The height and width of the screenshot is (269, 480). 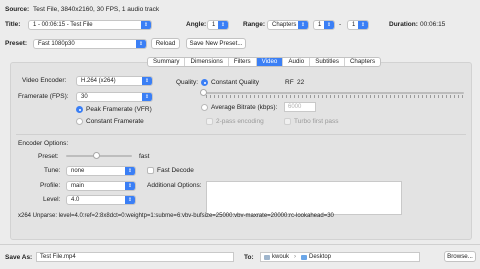 What do you see at coordinates (175, 170) in the screenshot?
I see `fast-decode-label: Fast Decode` at bounding box center [175, 170].